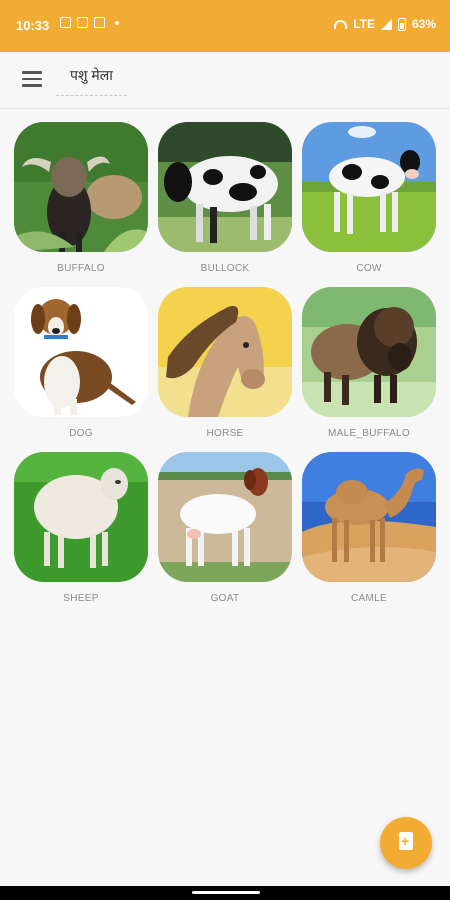 The height and width of the screenshot is (900, 450). I want to click on add-document-button, so click(406, 843).